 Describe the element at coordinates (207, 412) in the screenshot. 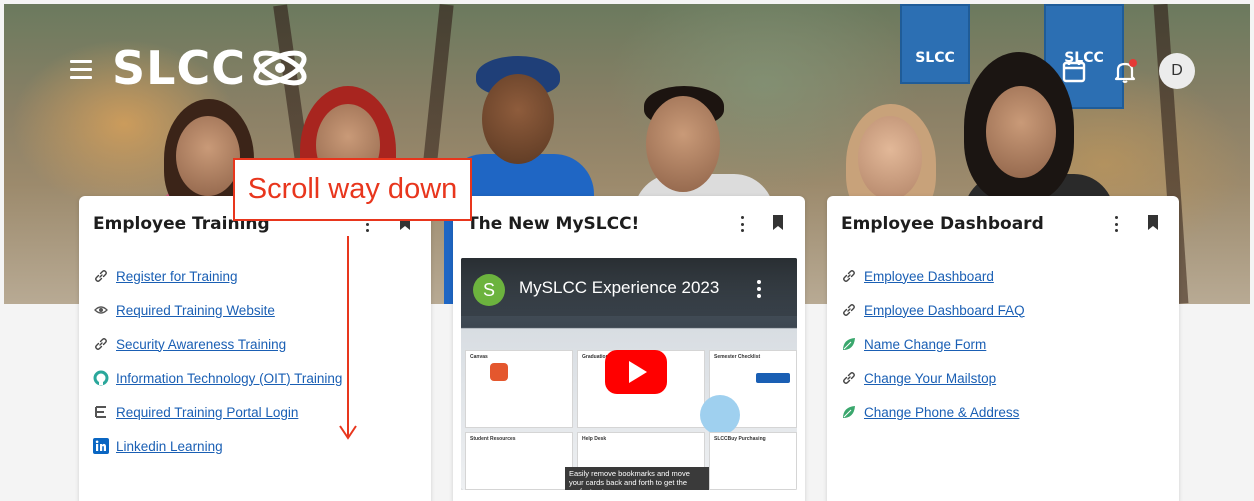

I see `link-training-portal-login: Required Training Portal Login` at that location.